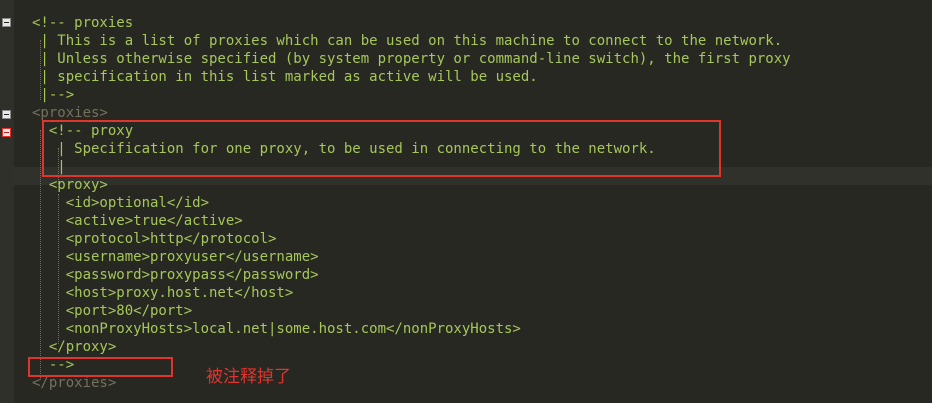 This screenshot has height=403, width=932. What do you see at coordinates (112, 311) in the screenshot?
I see `code-line: <port>80</port>` at bounding box center [112, 311].